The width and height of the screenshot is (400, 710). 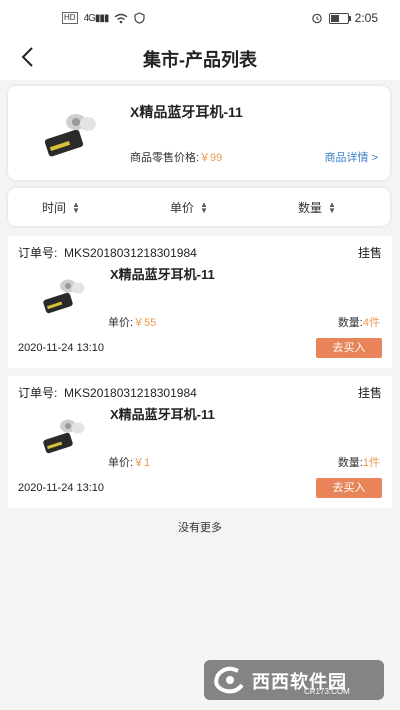 I want to click on product-name: X精品蓝牙耳机-11, so click(x=186, y=112).